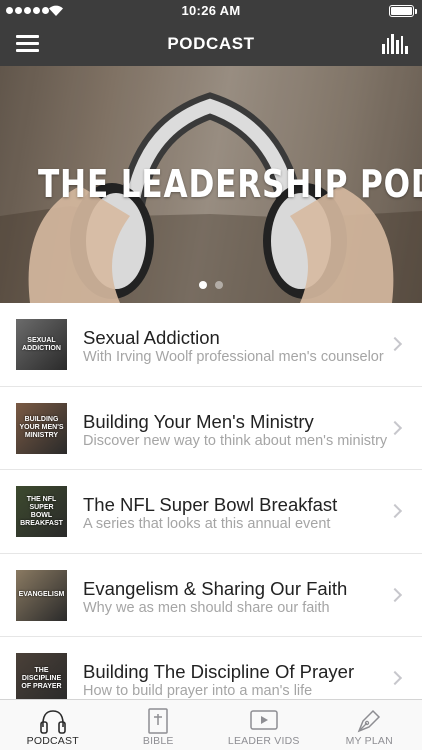 The width and height of the screenshot is (422, 750). I want to click on episode-thumbnail: Evangelism, so click(41, 595).